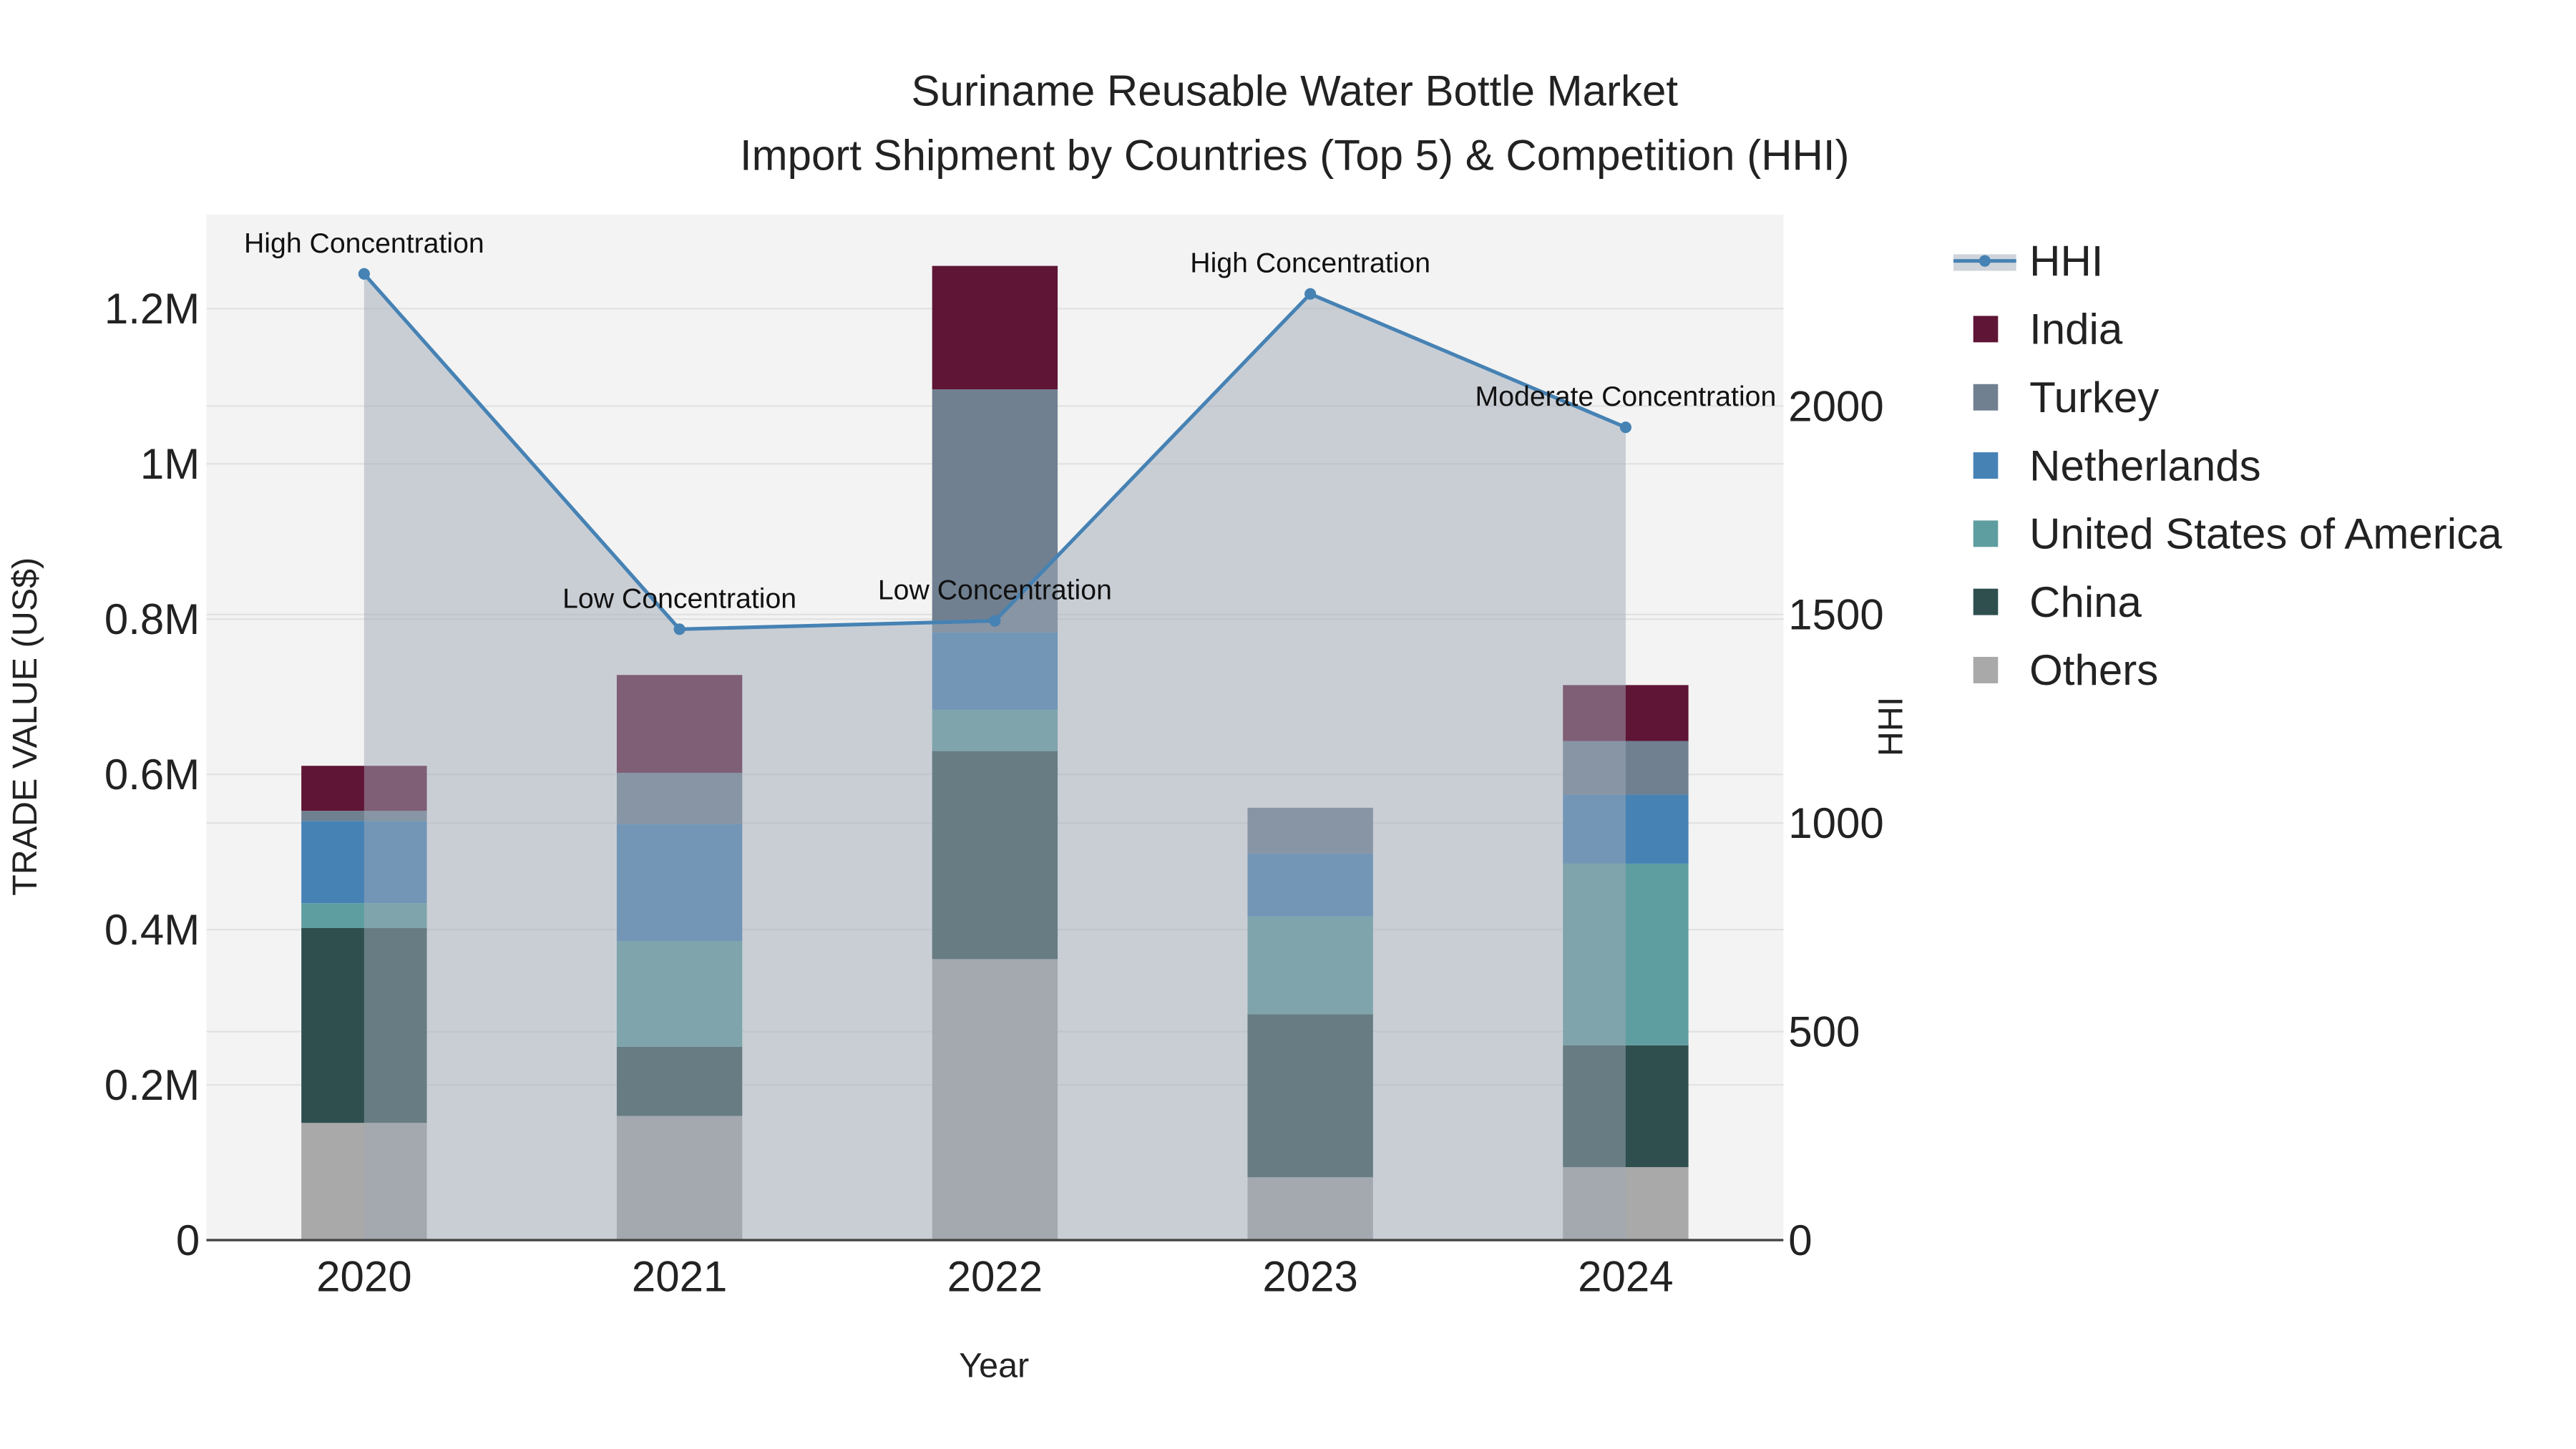 The height and width of the screenshot is (1449, 2576). Describe the element at coordinates (1626, 396) in the screenshot. I see `hhi-annotation: Moderate Concentration` at that location.